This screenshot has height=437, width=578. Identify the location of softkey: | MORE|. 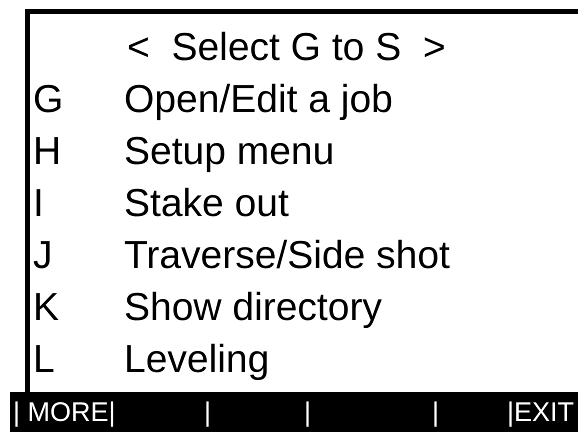
(64, 411).